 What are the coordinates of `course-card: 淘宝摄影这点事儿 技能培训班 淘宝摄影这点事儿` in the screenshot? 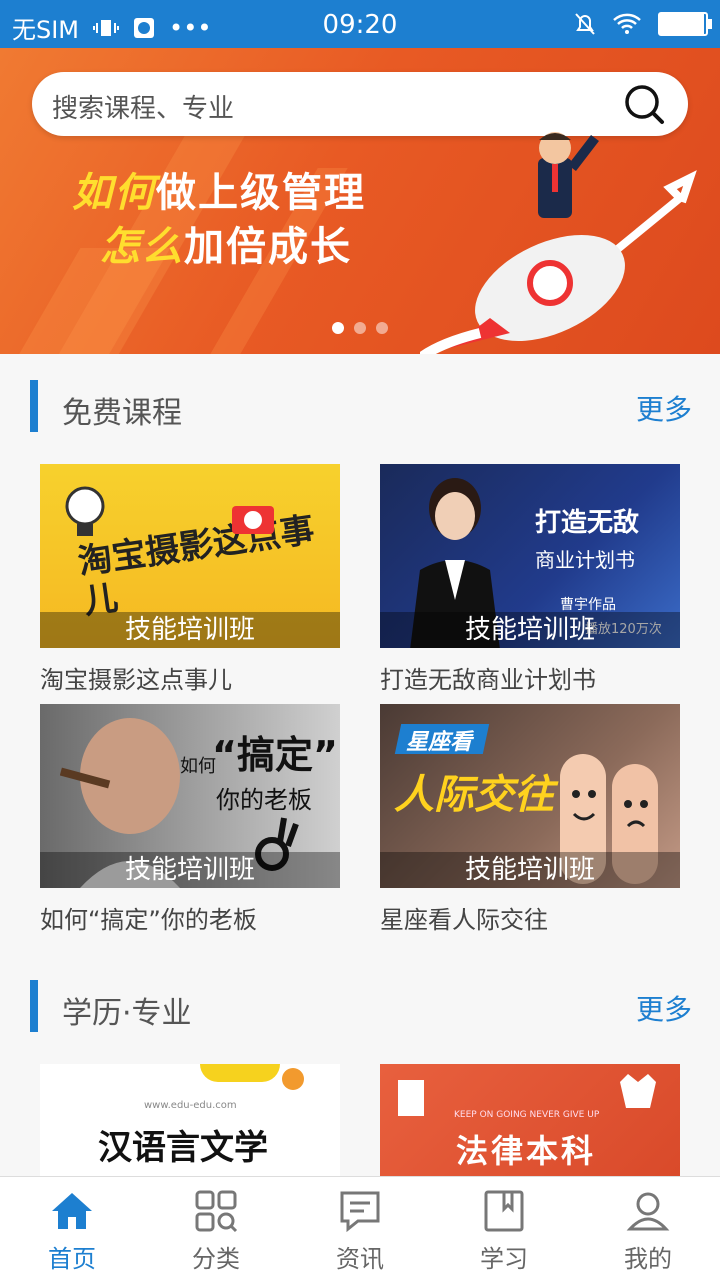 It's located at (190, 579).